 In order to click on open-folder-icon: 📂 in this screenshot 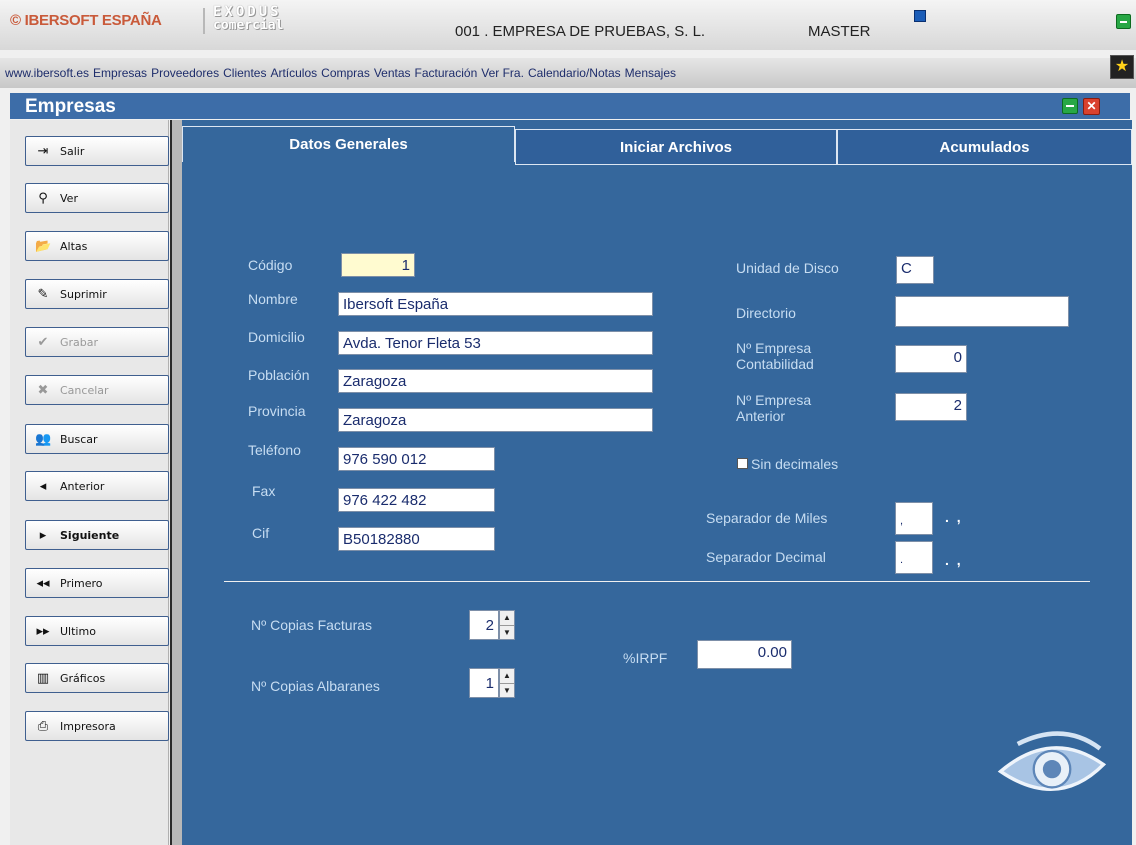, I will do `click(43, 246)`.